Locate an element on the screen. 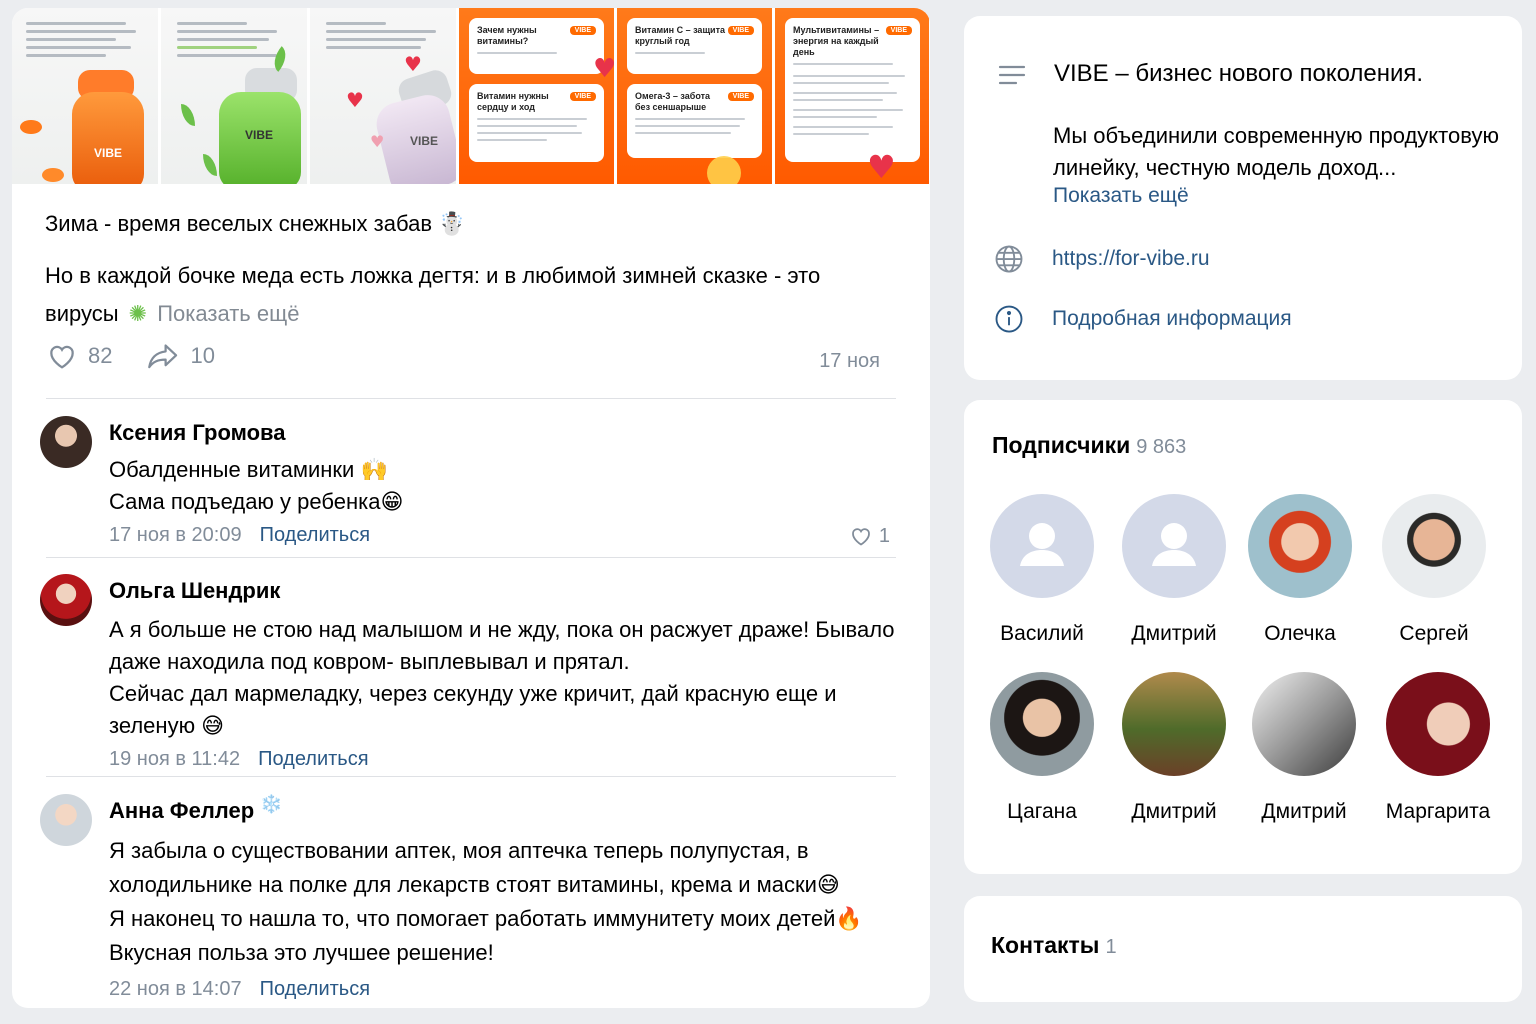 The height and width of the screenshot is (1024, 1536). comment-like: 1 is located at coordinates (869, 536).